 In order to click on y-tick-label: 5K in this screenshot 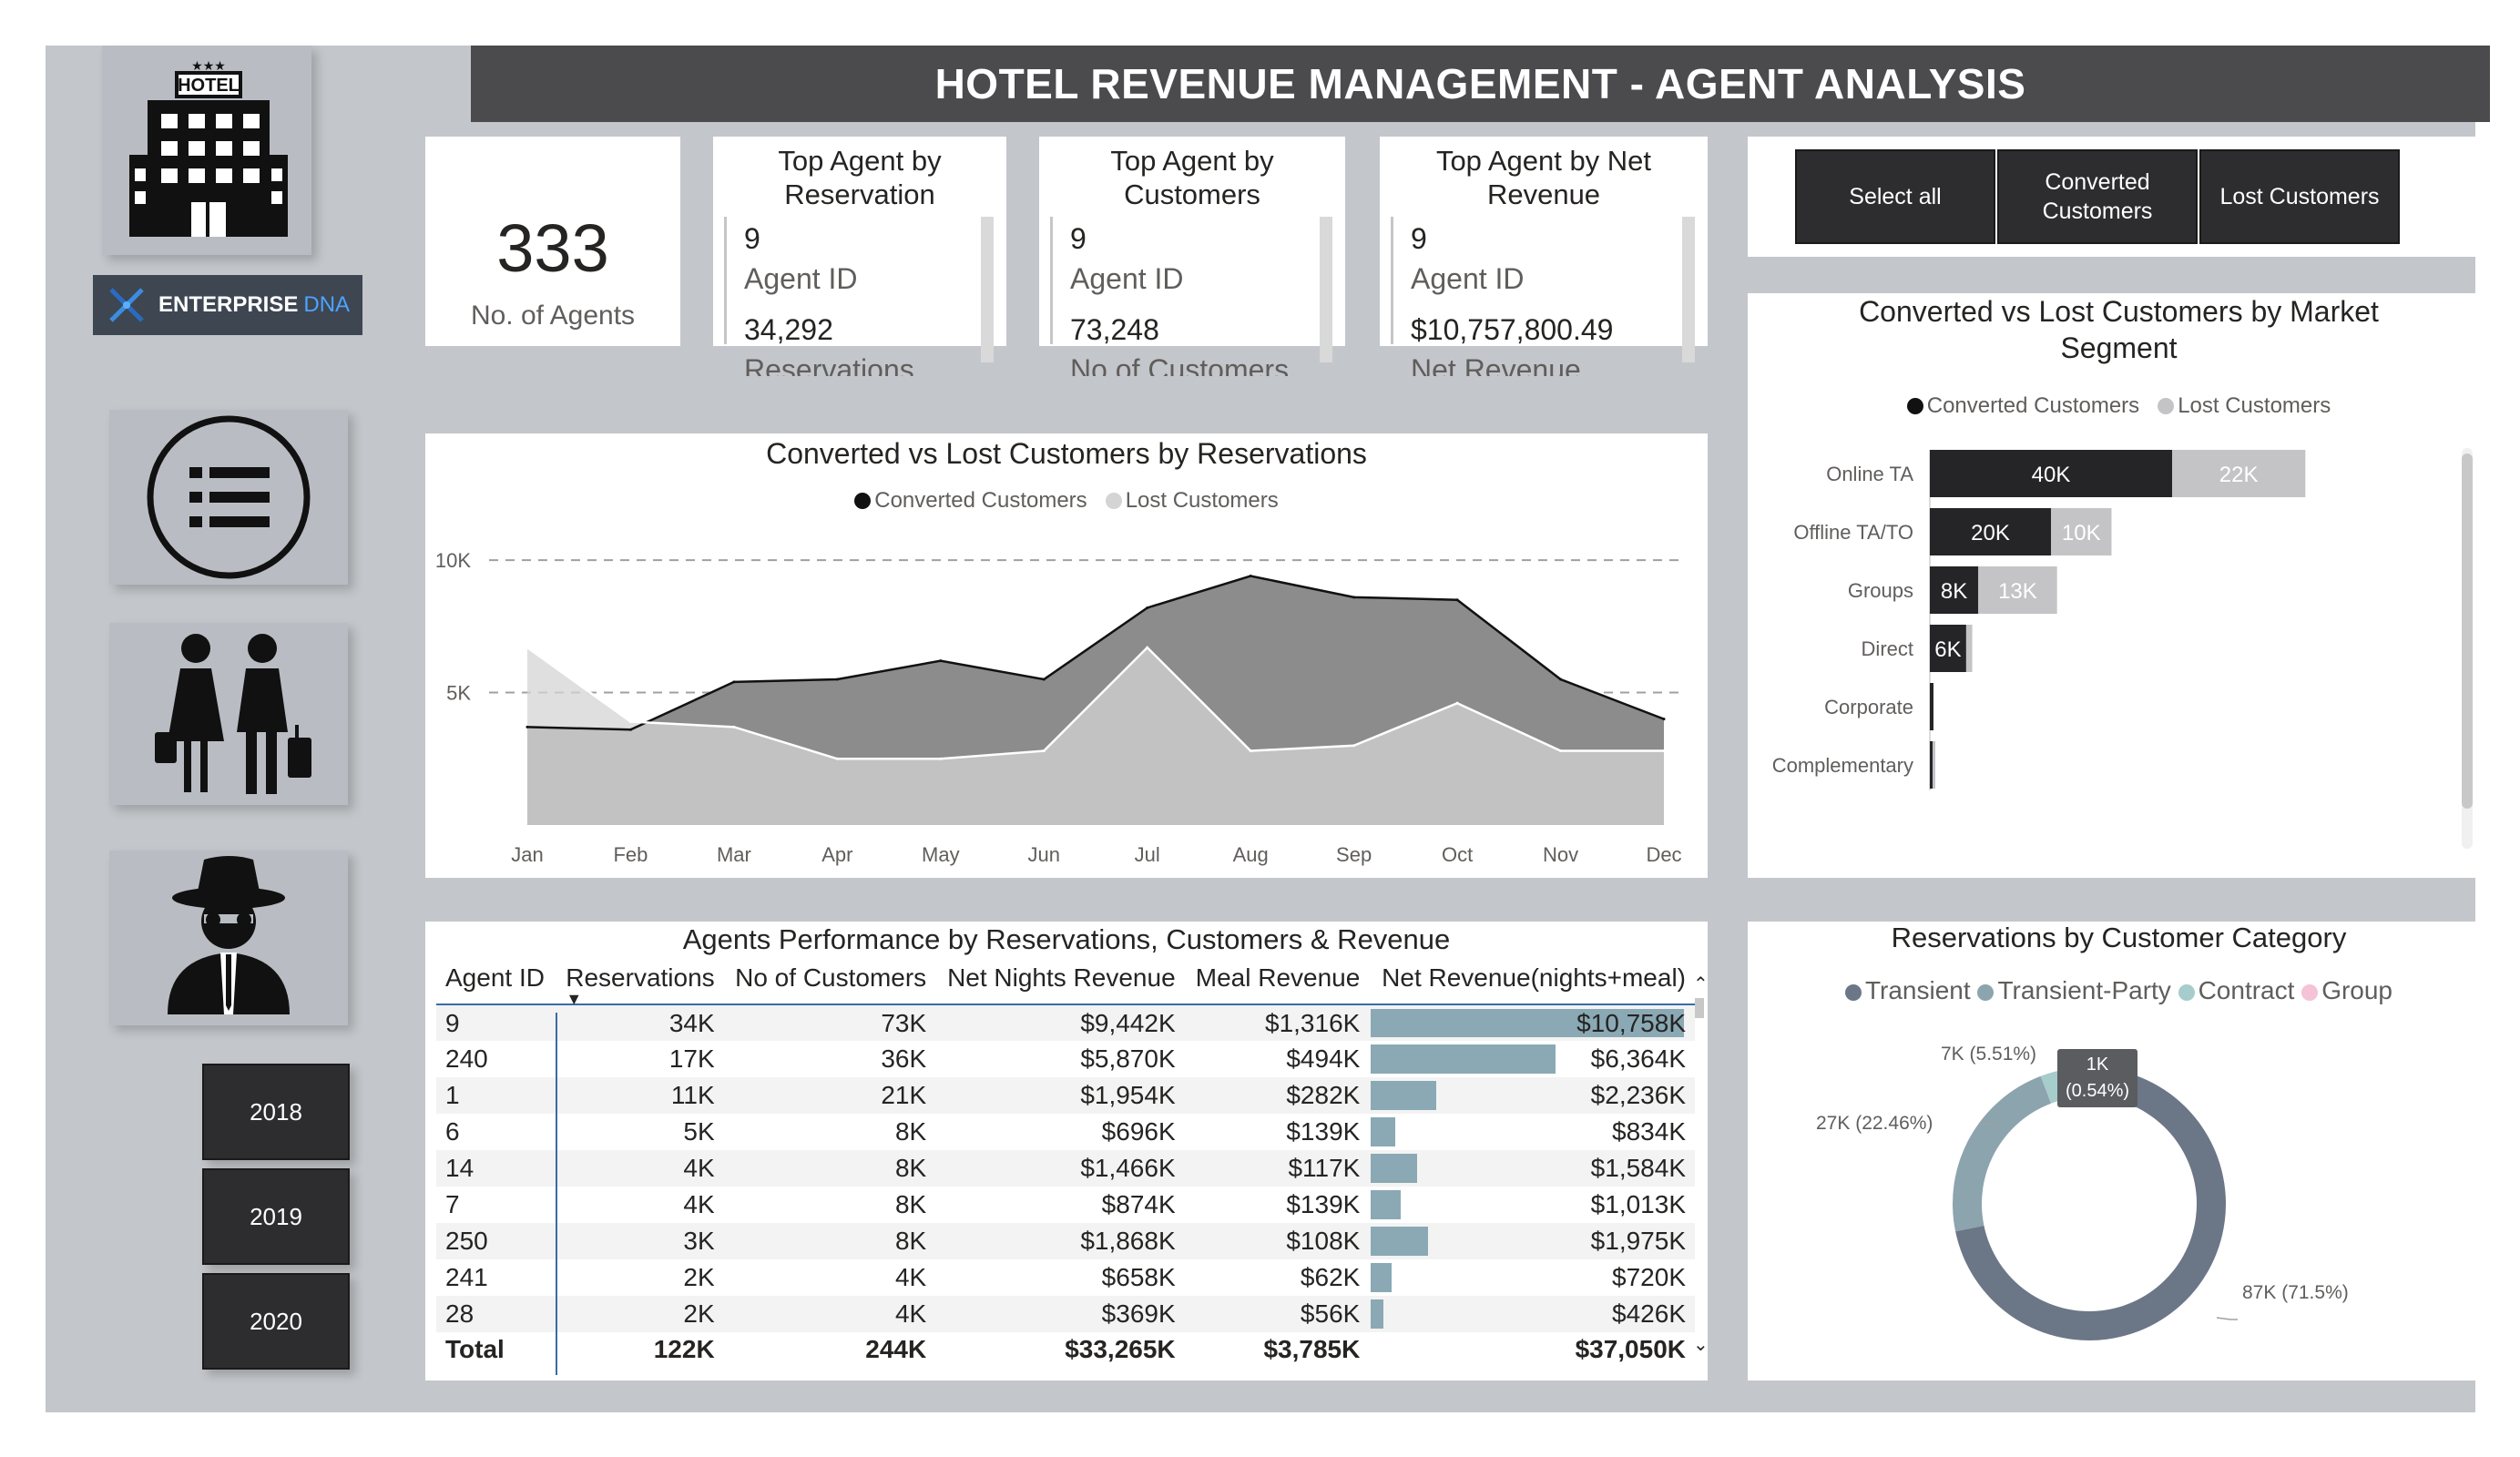, I will do `click(458, 693)`.